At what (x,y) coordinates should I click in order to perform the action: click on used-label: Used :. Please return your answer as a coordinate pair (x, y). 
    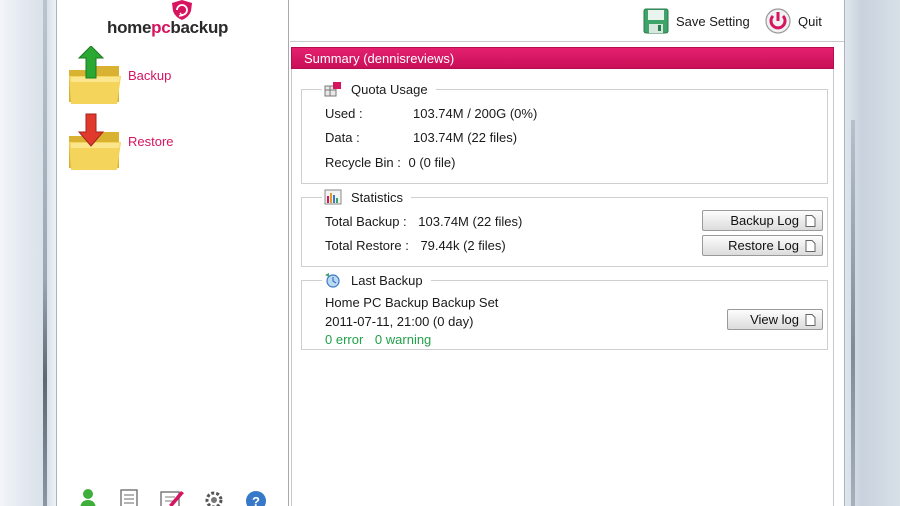
    Looking at the image, I should click on (344, 113).